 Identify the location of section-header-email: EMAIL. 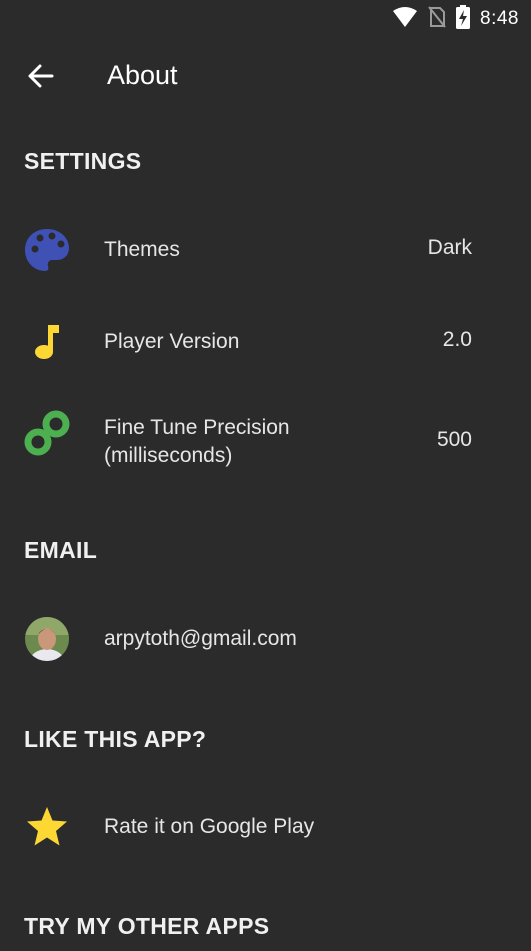
(61, 550).